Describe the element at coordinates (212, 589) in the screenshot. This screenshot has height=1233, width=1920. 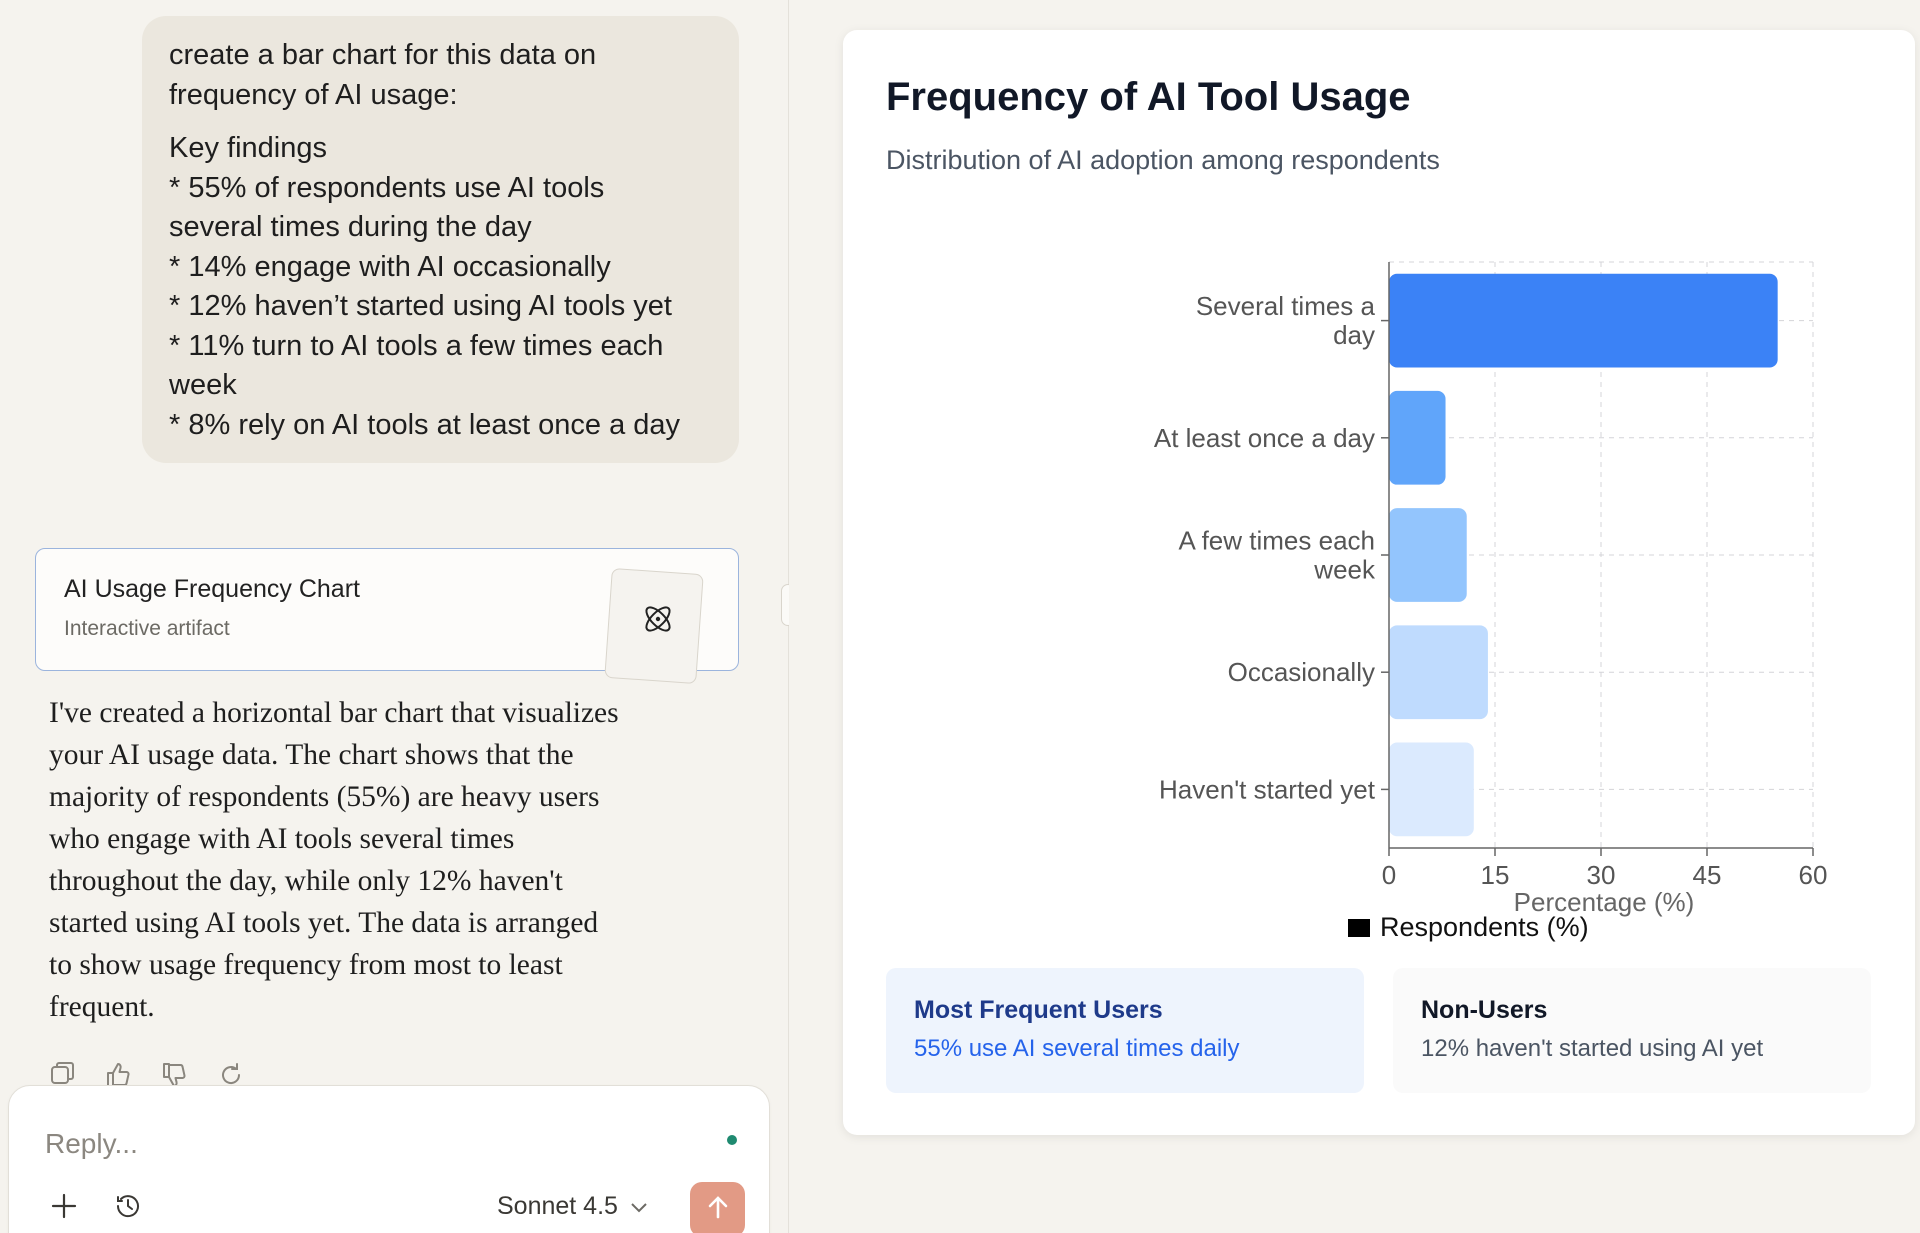
I see `artifact-title: AI Usage Frequency Chart` at that location.